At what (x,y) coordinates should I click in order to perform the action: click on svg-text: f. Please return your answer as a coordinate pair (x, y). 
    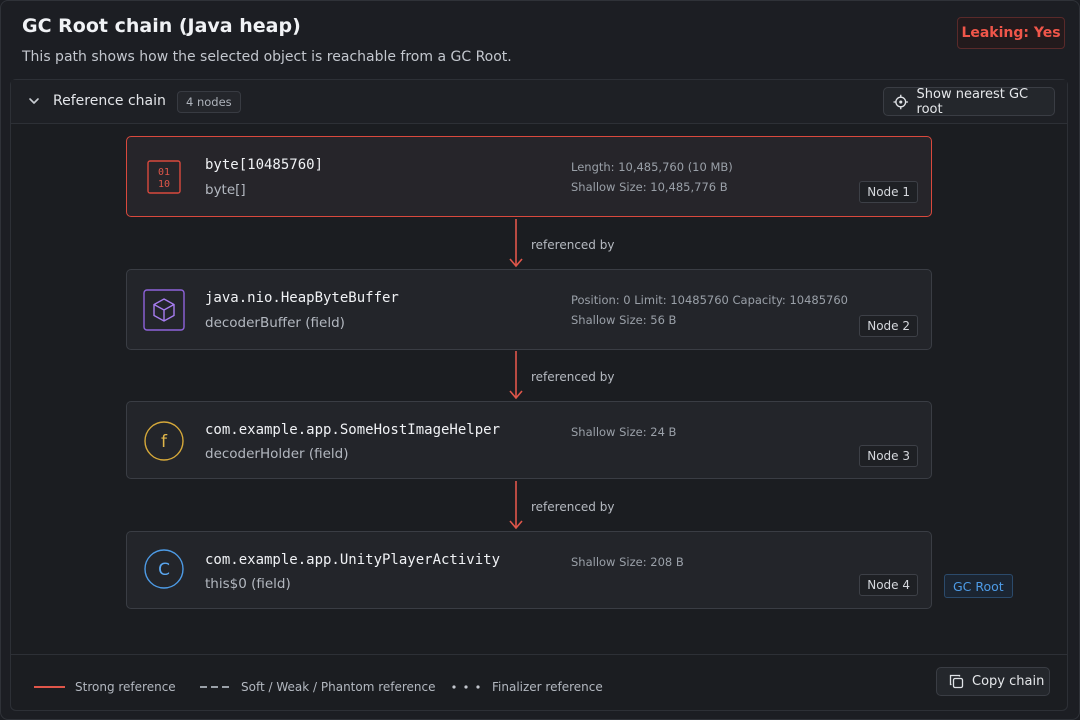
    Looking at the image, I should click on (164, 442).